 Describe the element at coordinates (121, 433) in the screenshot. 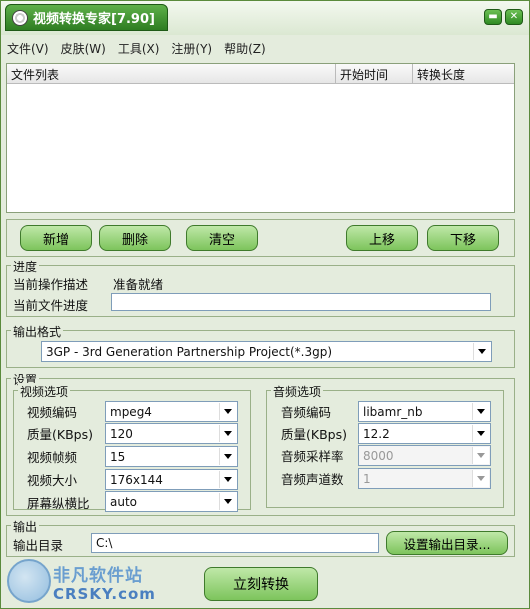

I see `video-quality-value: 120` at that location.